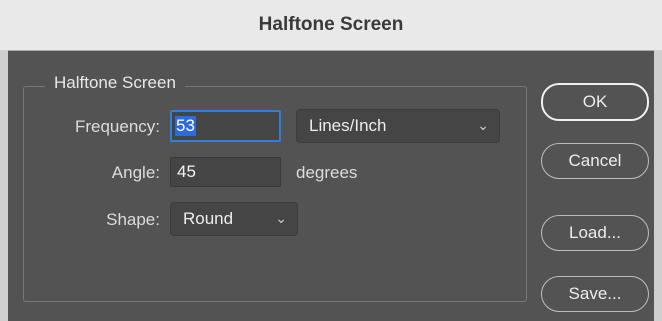 The width and height of the screenshot is (662, 321). Describe the element at coordinates (135, 172) in the screenshot. I see `angle-label: Angle:` at that location.